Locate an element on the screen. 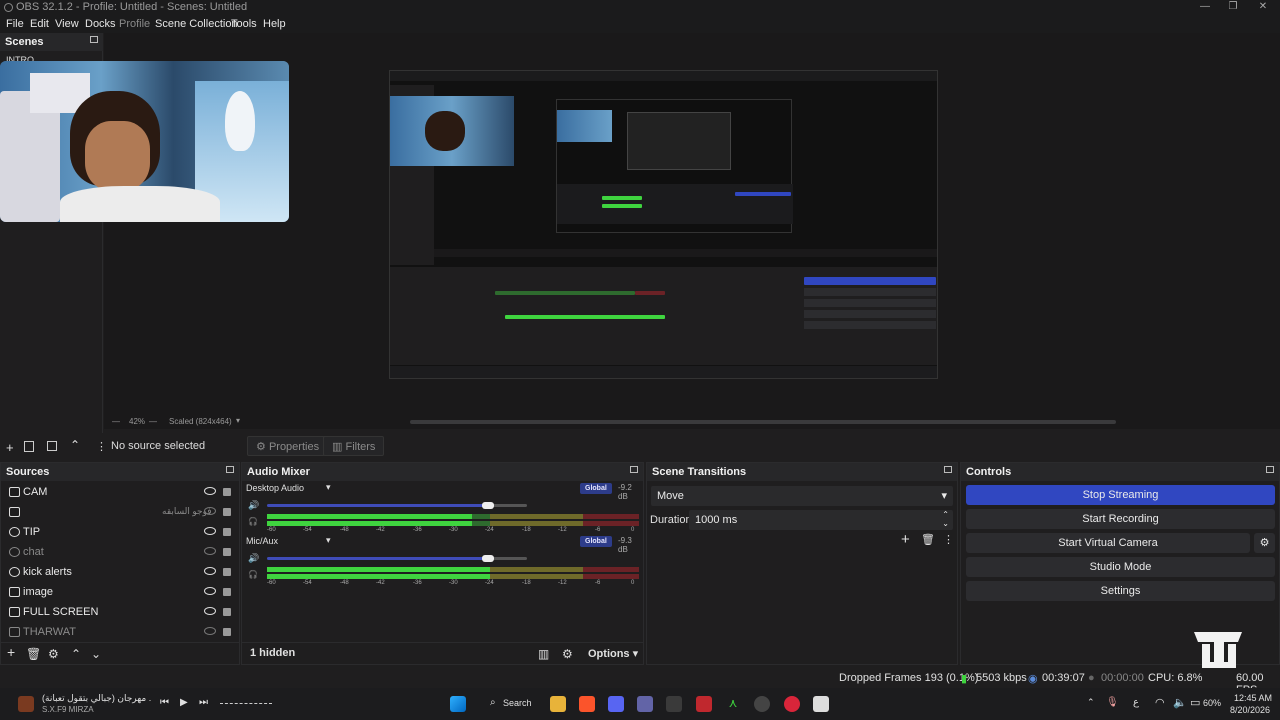 The image size is (1280, 720). source-row-full-screen: FULL SCREEN is located at coordinates (123, 613).